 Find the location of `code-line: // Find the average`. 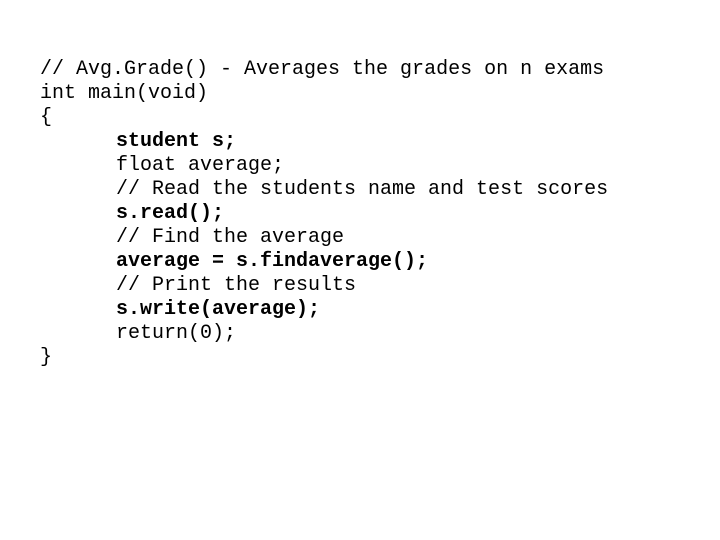

code-line: // Find the average is located at coordinates (230, 237).